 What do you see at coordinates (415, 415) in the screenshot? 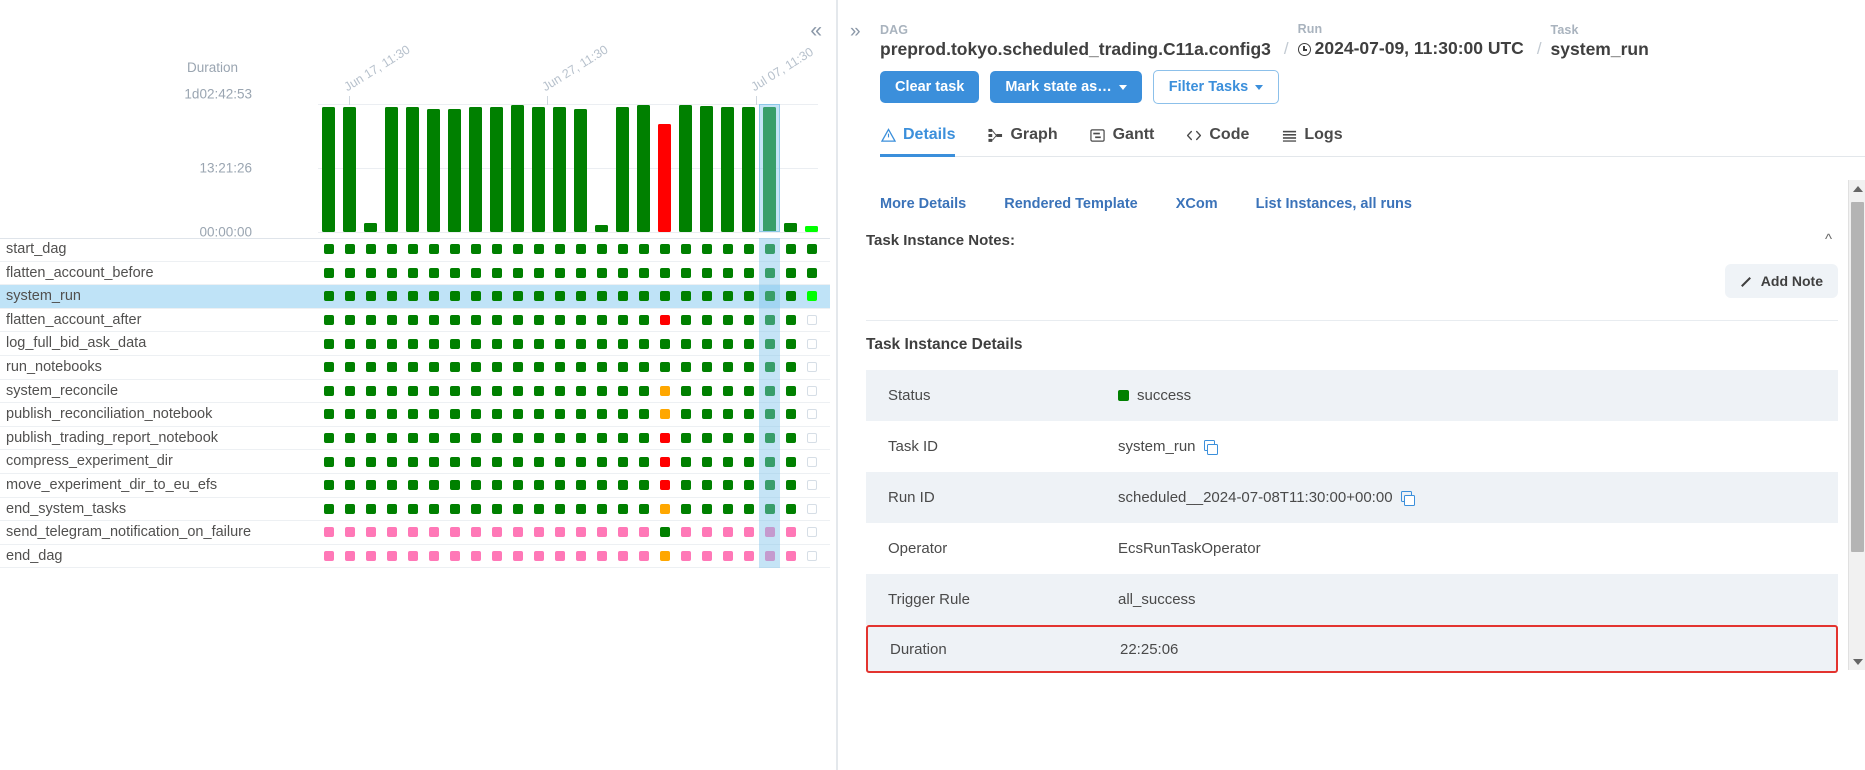
I see `task-row: publish_reconciliation_notebook` at bounding box center [415, 415].